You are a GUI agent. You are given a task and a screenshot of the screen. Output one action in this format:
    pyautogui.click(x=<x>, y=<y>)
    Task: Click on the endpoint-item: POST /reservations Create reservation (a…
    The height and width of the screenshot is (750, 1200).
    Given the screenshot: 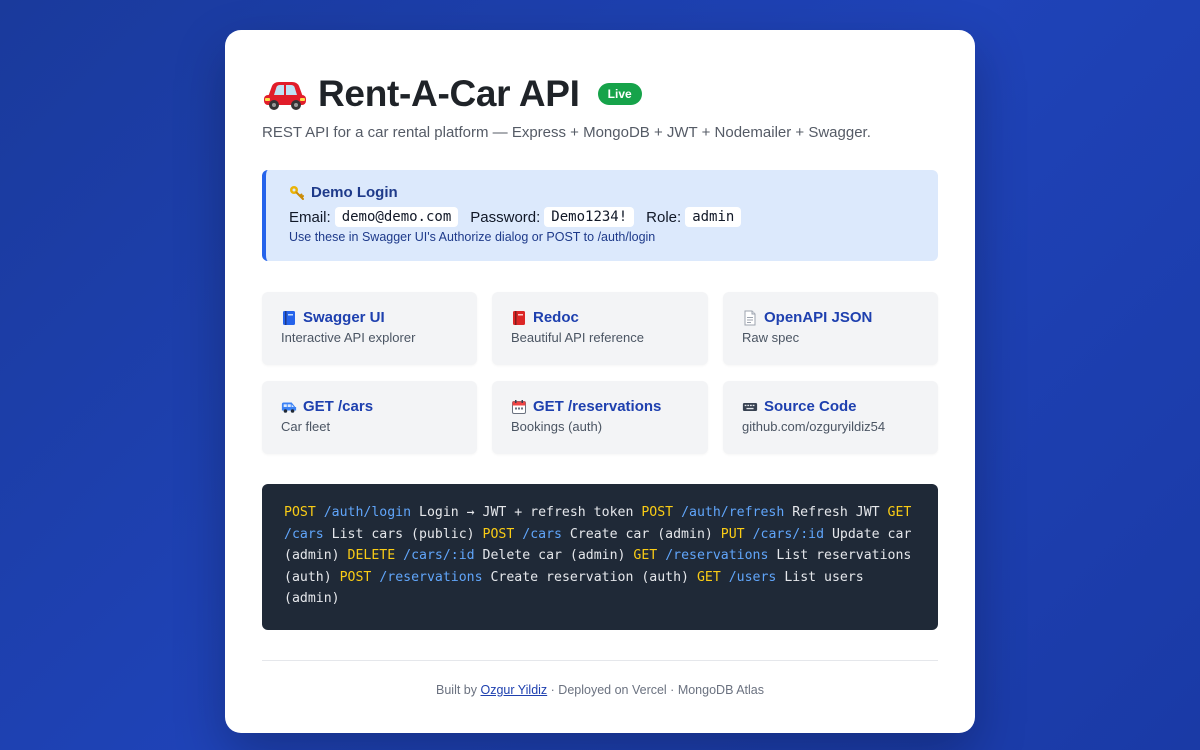 What is the action you would take?
    pyautogui.click(x=514, y=577)
    